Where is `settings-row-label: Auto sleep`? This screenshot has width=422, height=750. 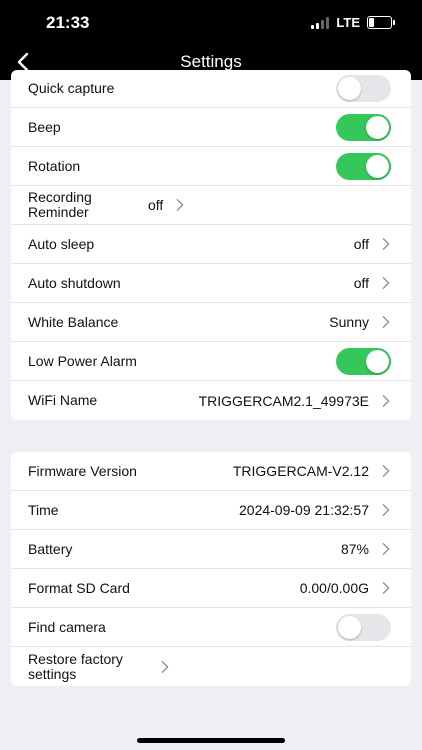 settings-row-label: Auto sleep is located at coordinates (61, 243).